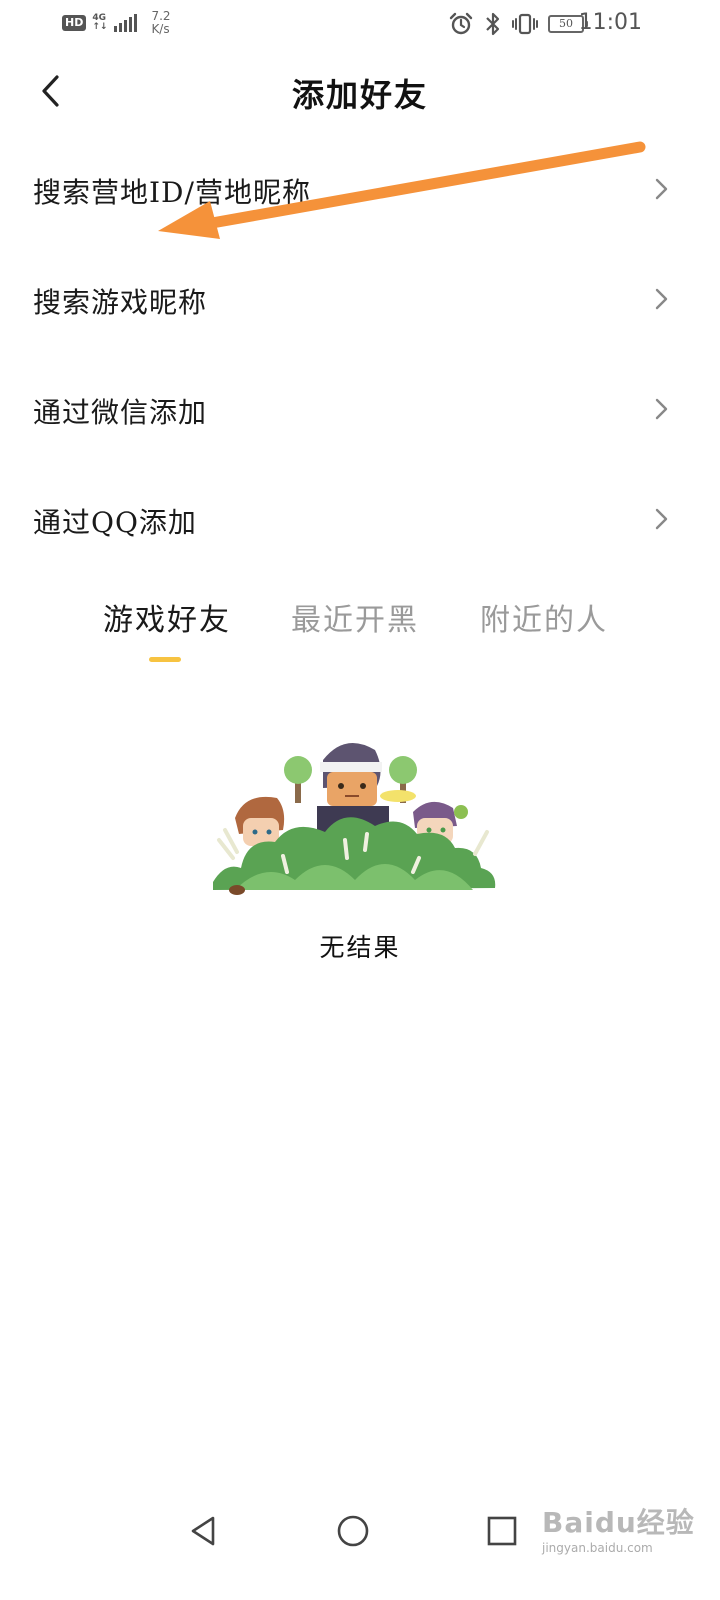  Describe the element at coordinates (165, 659) in the screenshot. I see `tab-active-indicator` at that location.